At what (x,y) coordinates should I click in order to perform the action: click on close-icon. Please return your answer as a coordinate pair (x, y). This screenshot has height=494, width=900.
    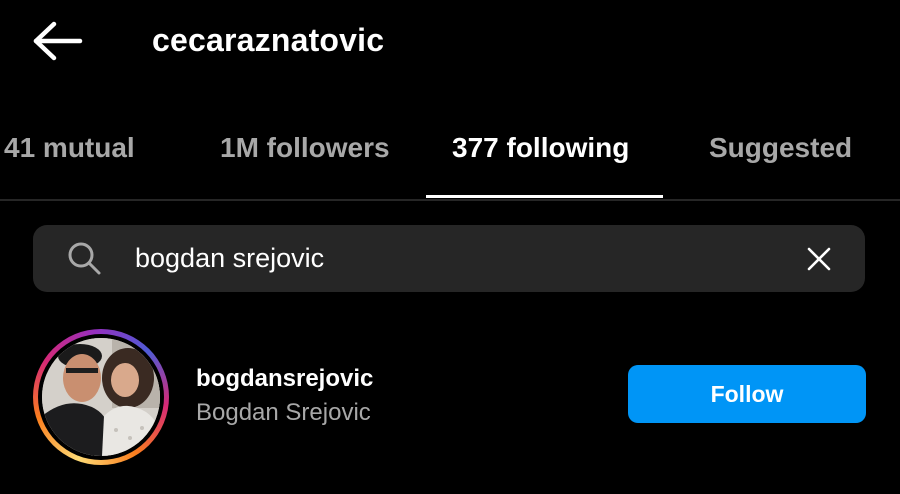
    Looking at the image, I should click on (819, 259).